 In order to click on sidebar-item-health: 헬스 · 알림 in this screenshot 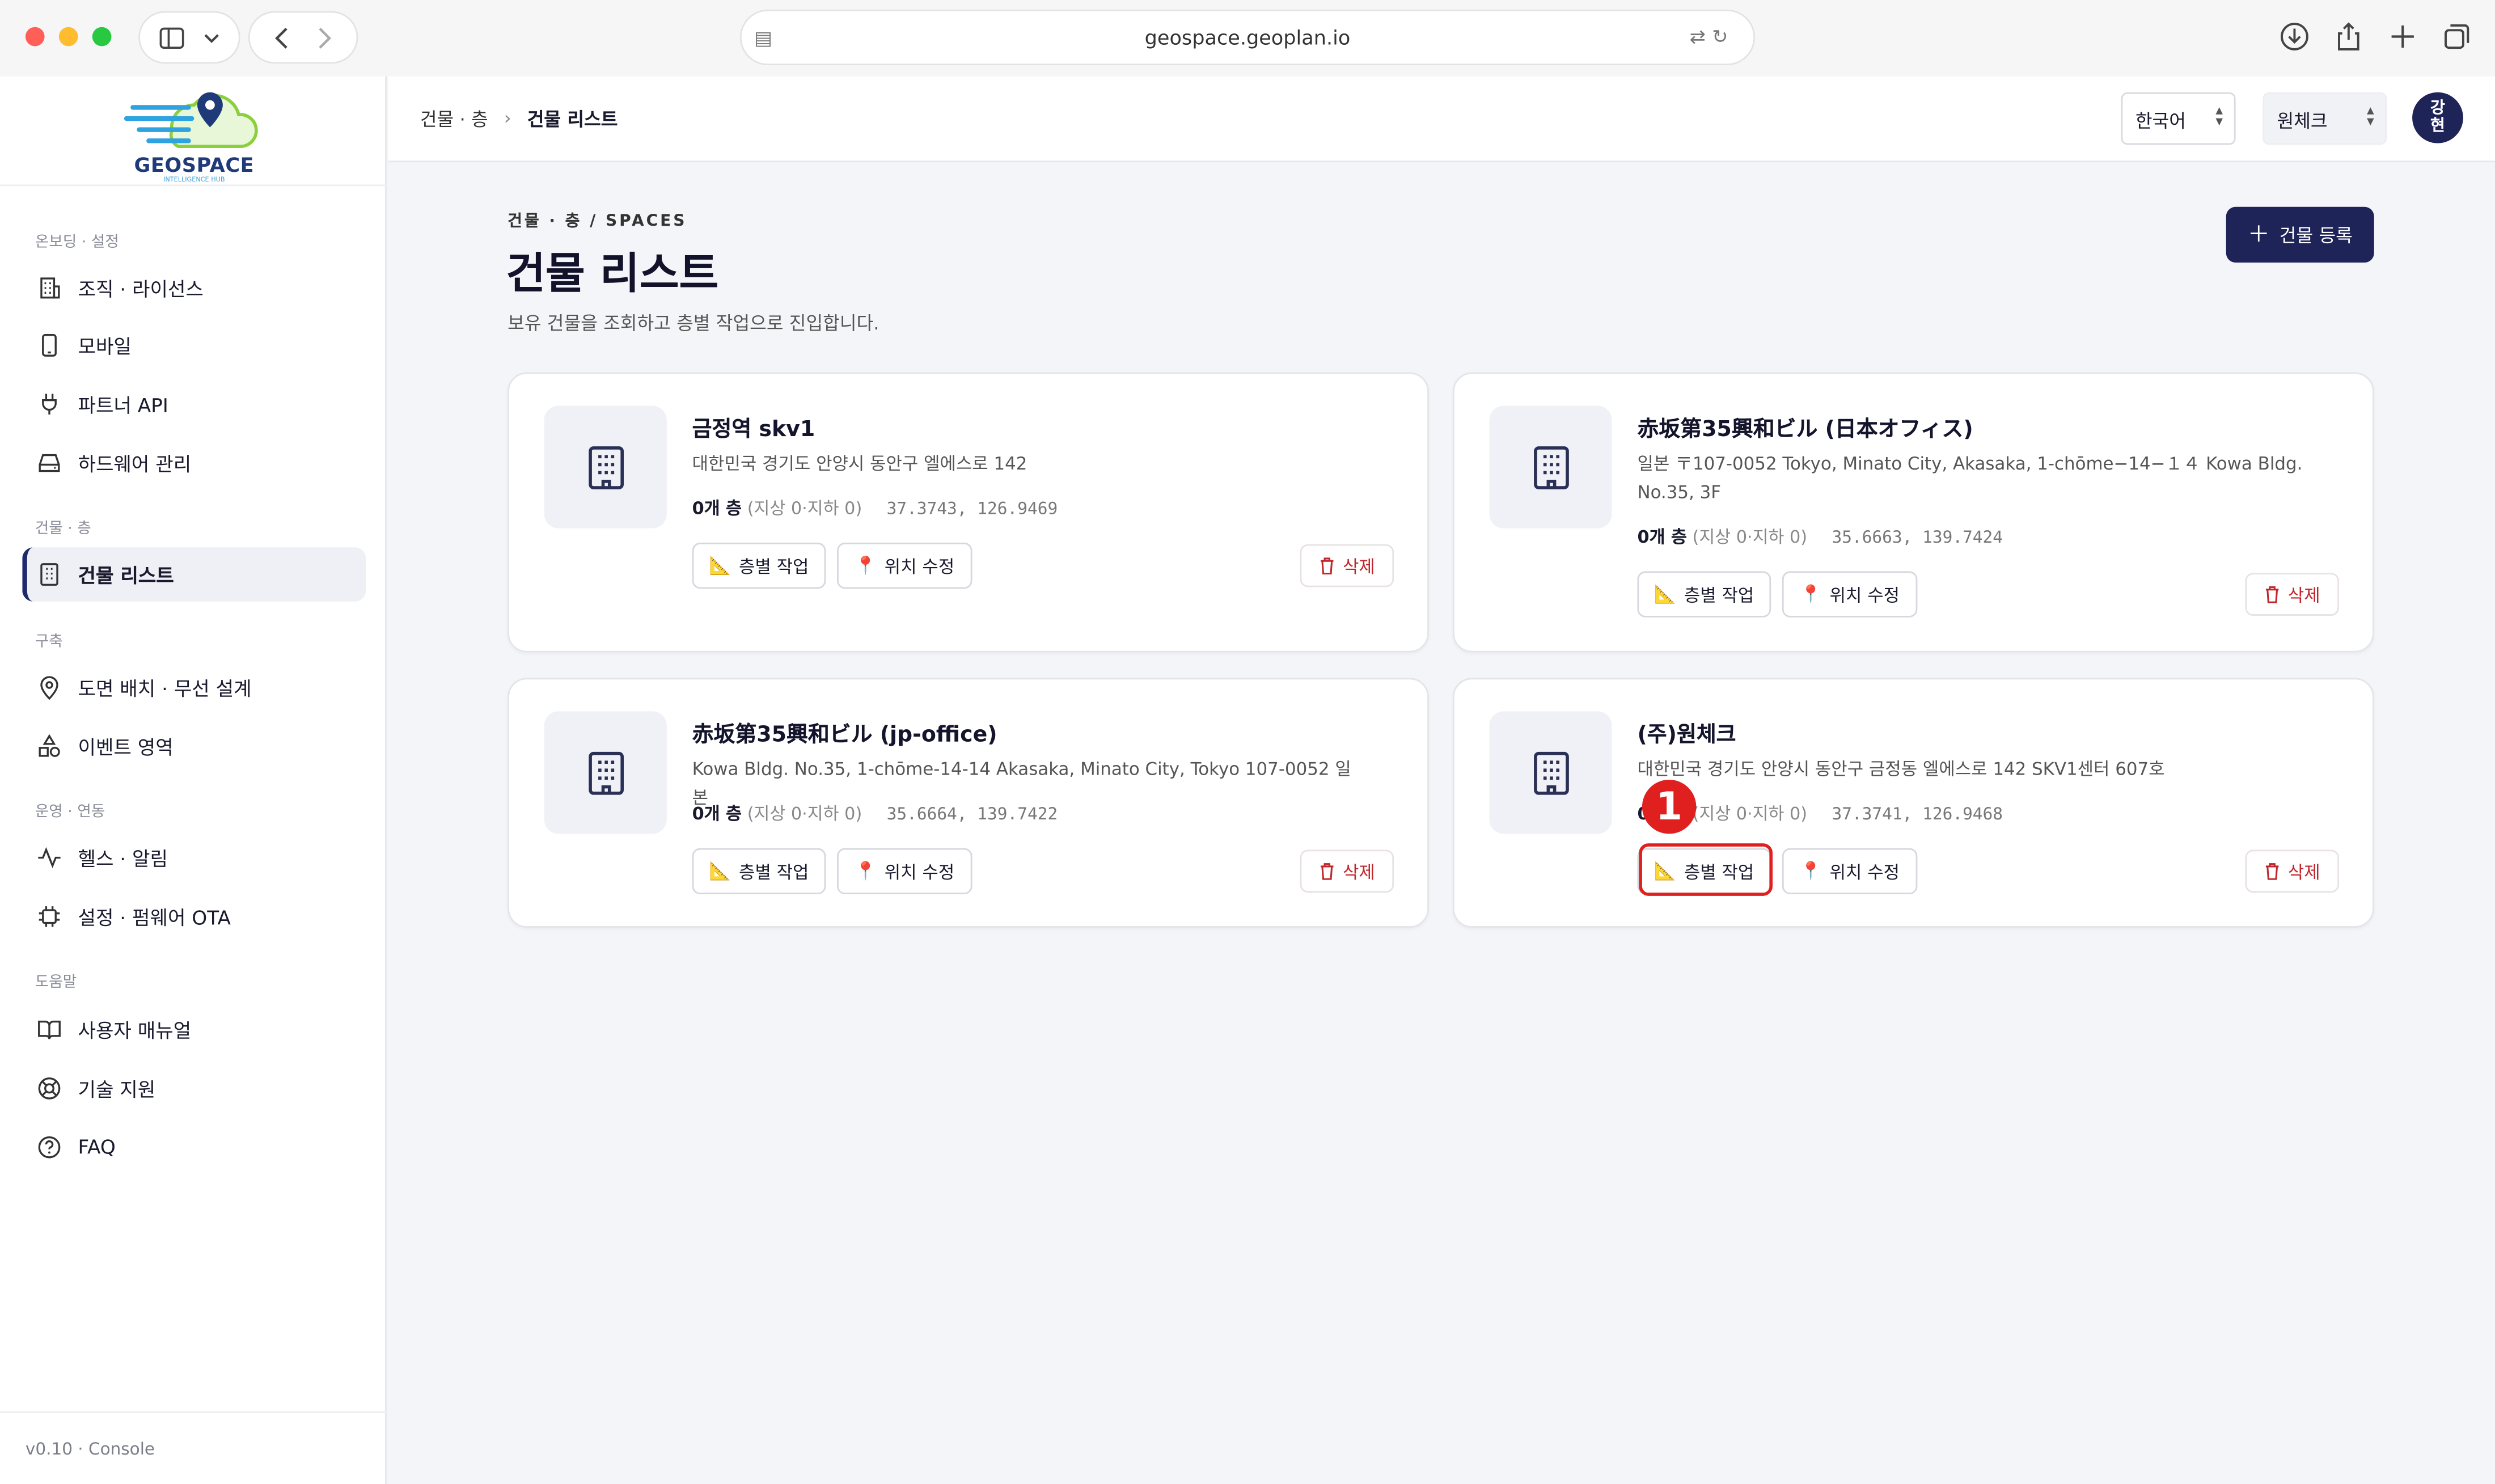, I will do `click(194, 858)`.